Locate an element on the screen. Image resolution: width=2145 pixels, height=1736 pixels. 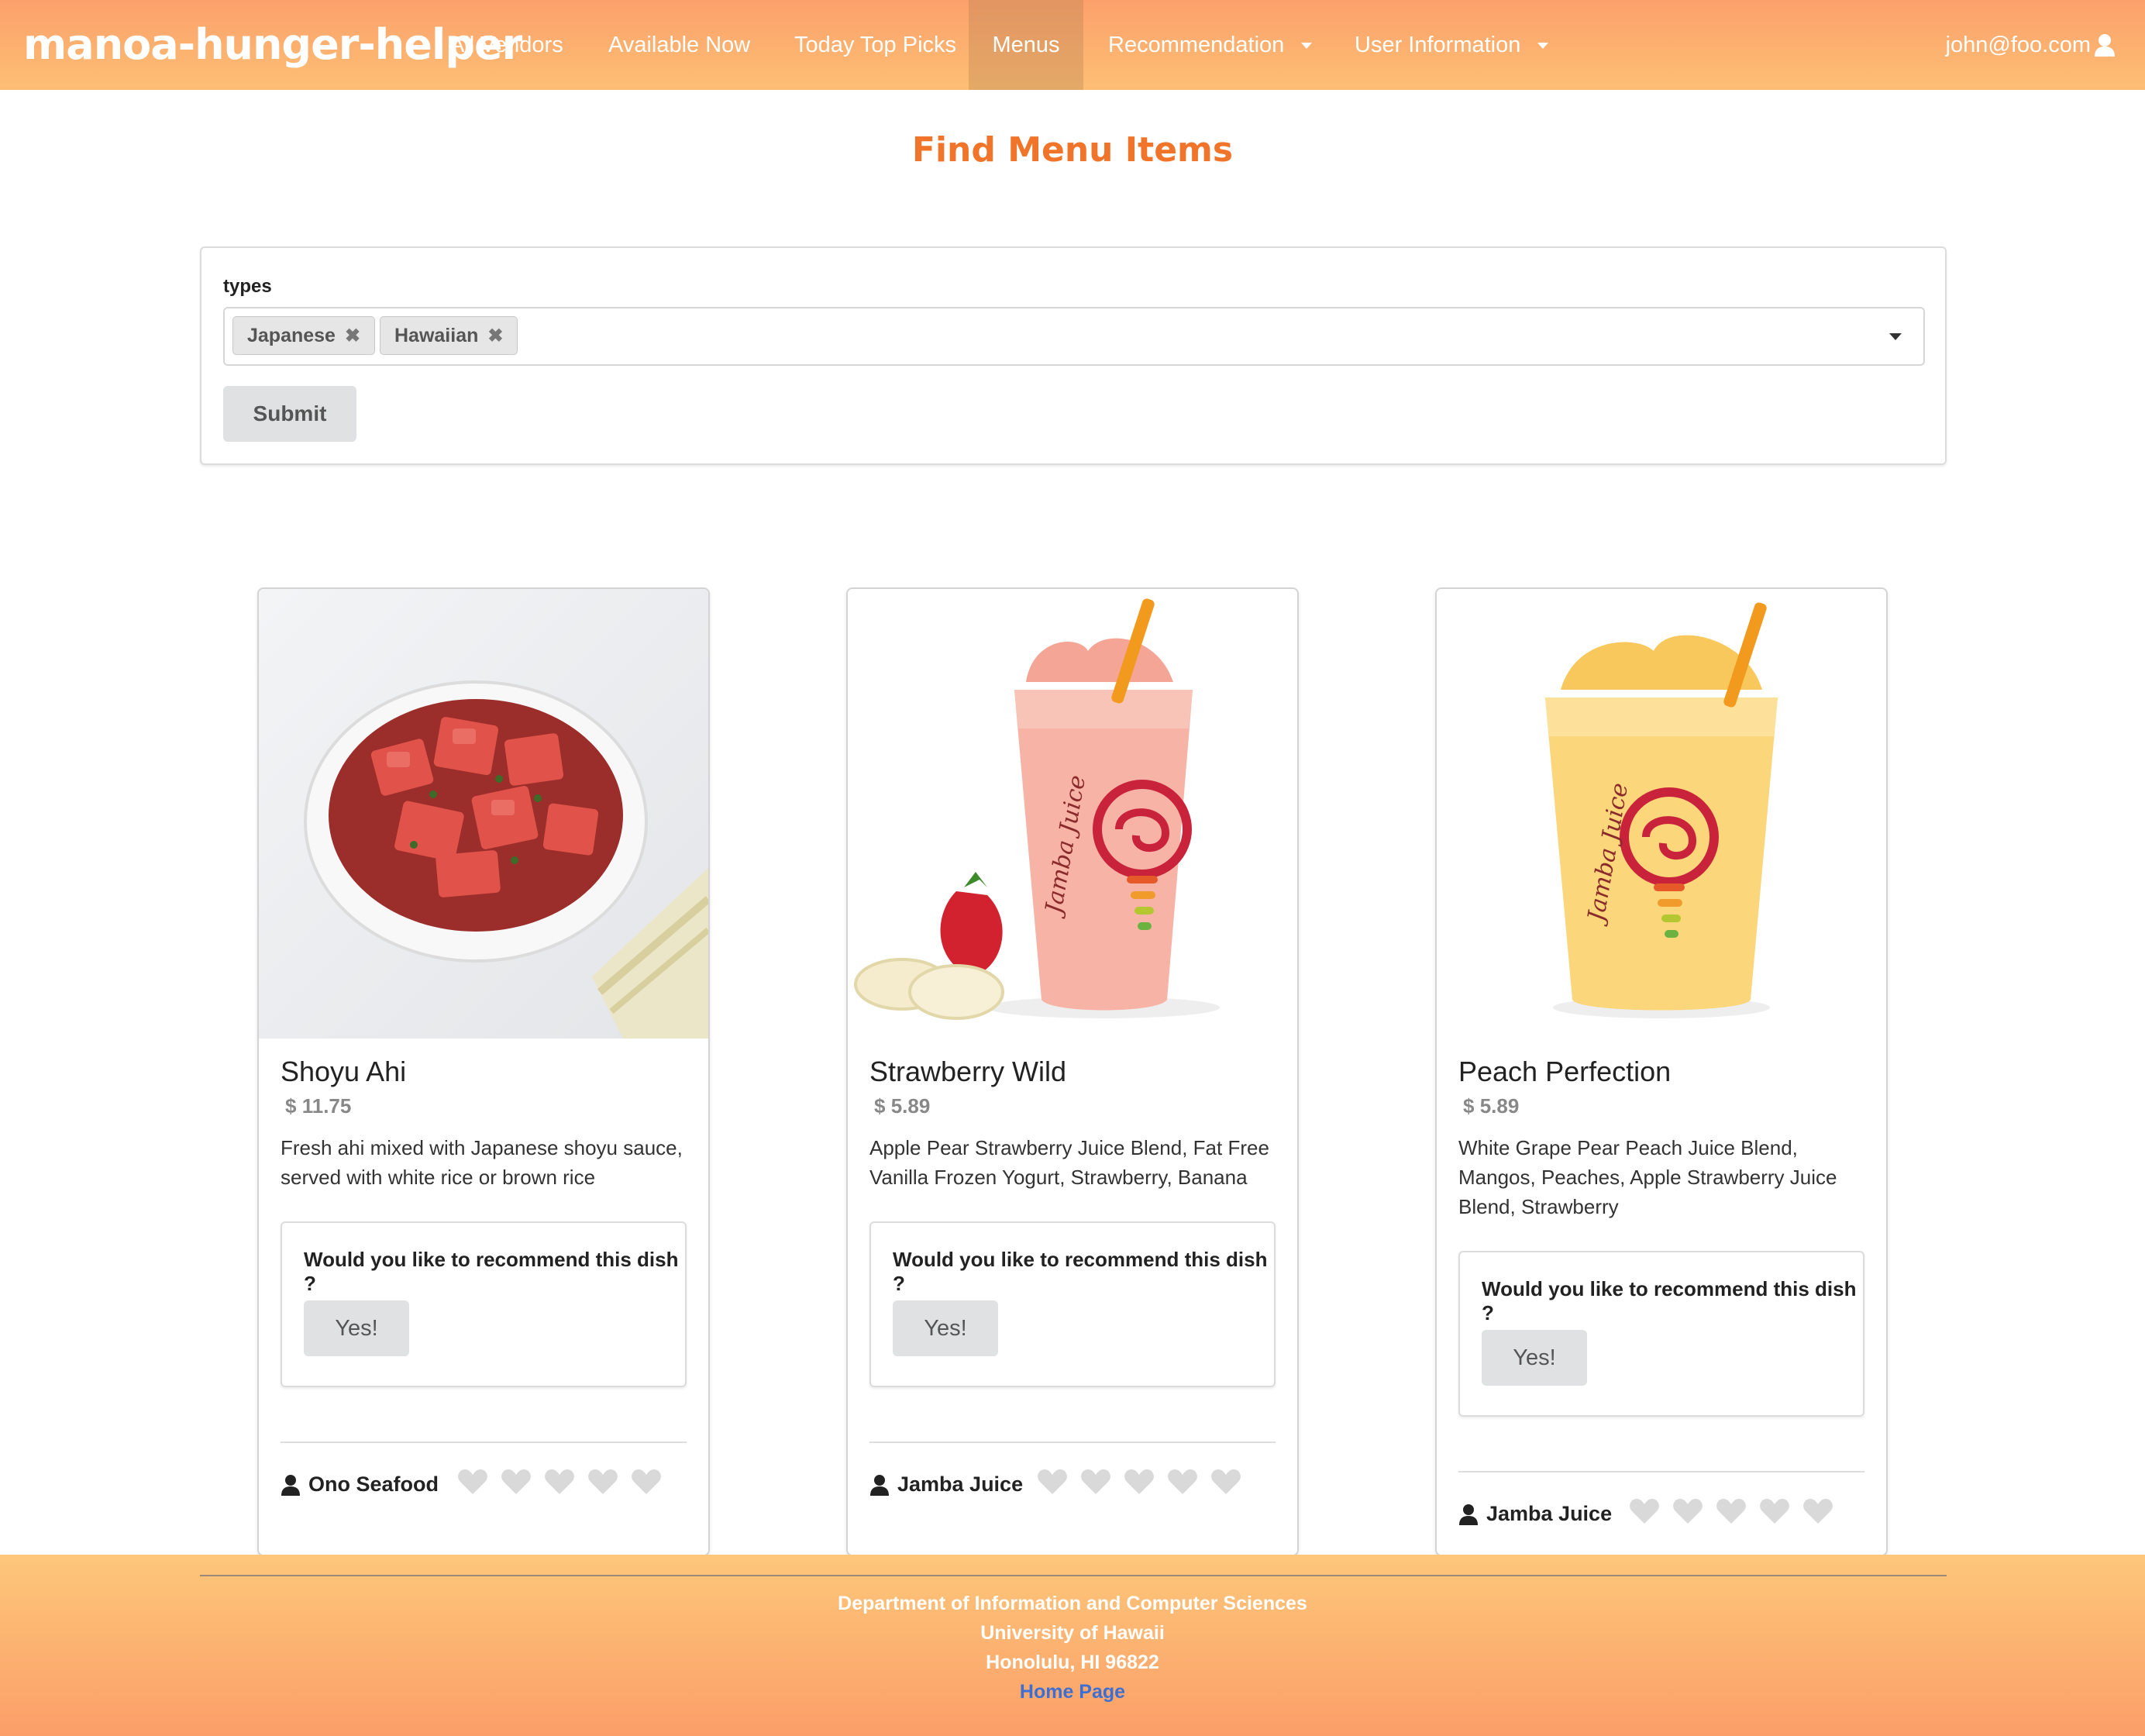
types-multiselect: Japanese ✖ Hawaiian ✖ is located at coordinates (1074, 336).